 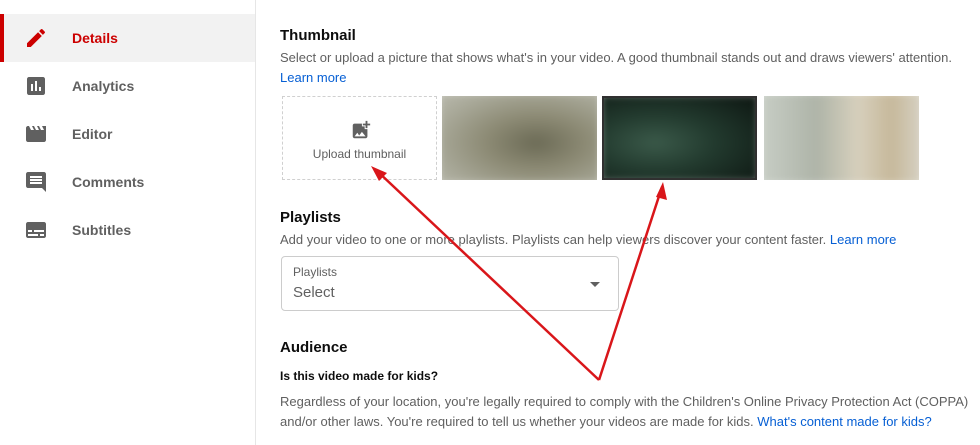 I want to click on thumbnail-heading: Thumbnail, so click(x=318, y=35).